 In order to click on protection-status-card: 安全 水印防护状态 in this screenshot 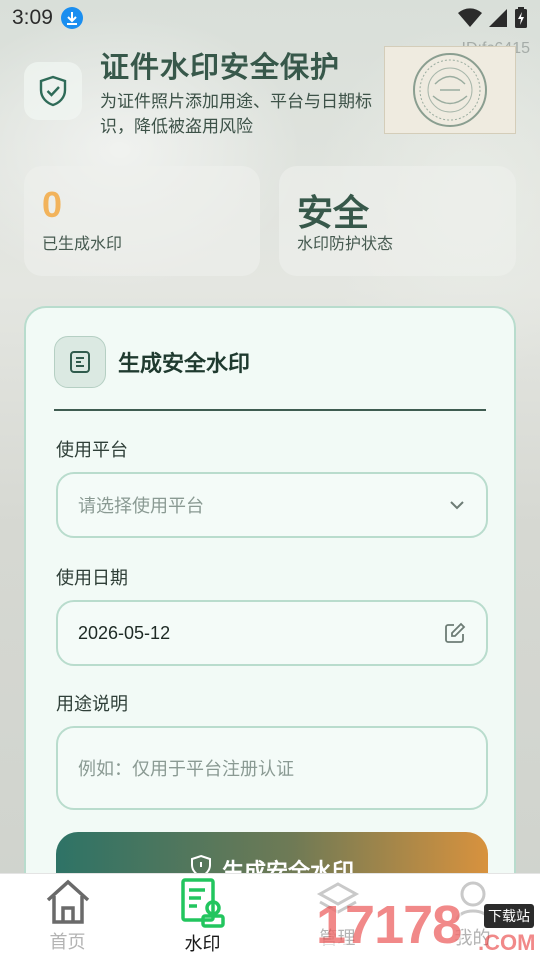, I will do `click(397, 221)`.